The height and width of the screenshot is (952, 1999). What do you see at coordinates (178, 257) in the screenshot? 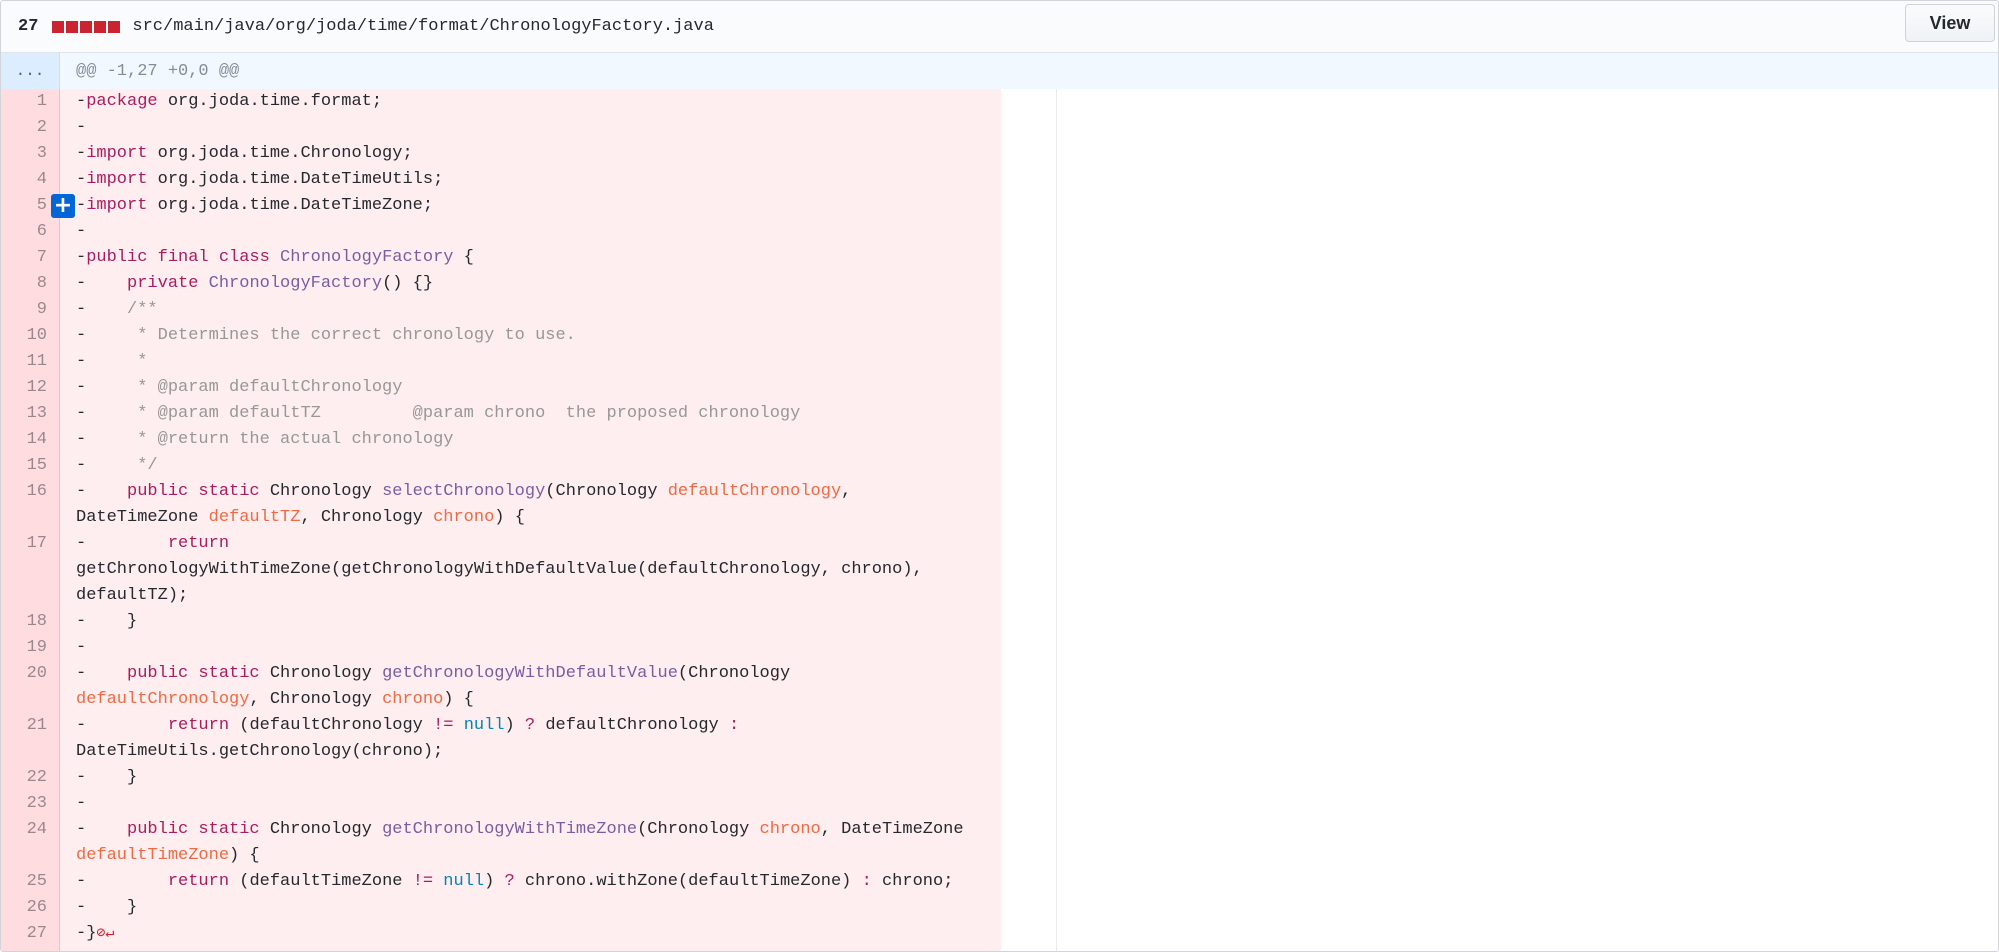
I see `token-keyword: public final class` at bounding box center [178, 257].